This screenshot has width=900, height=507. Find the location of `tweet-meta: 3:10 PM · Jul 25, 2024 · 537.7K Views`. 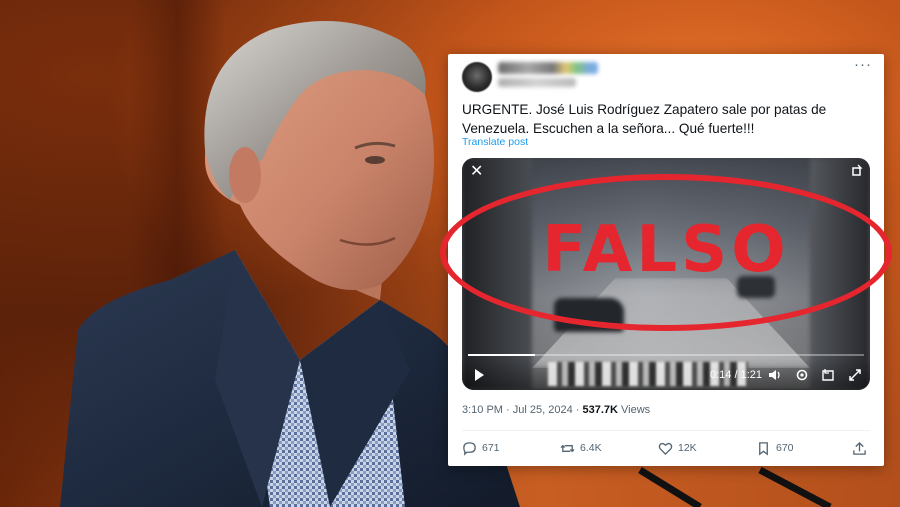

tweet-meta: 3:10 PM · Jul 25, 2024 · 537.7K Views is located at coordinates (556, 410).